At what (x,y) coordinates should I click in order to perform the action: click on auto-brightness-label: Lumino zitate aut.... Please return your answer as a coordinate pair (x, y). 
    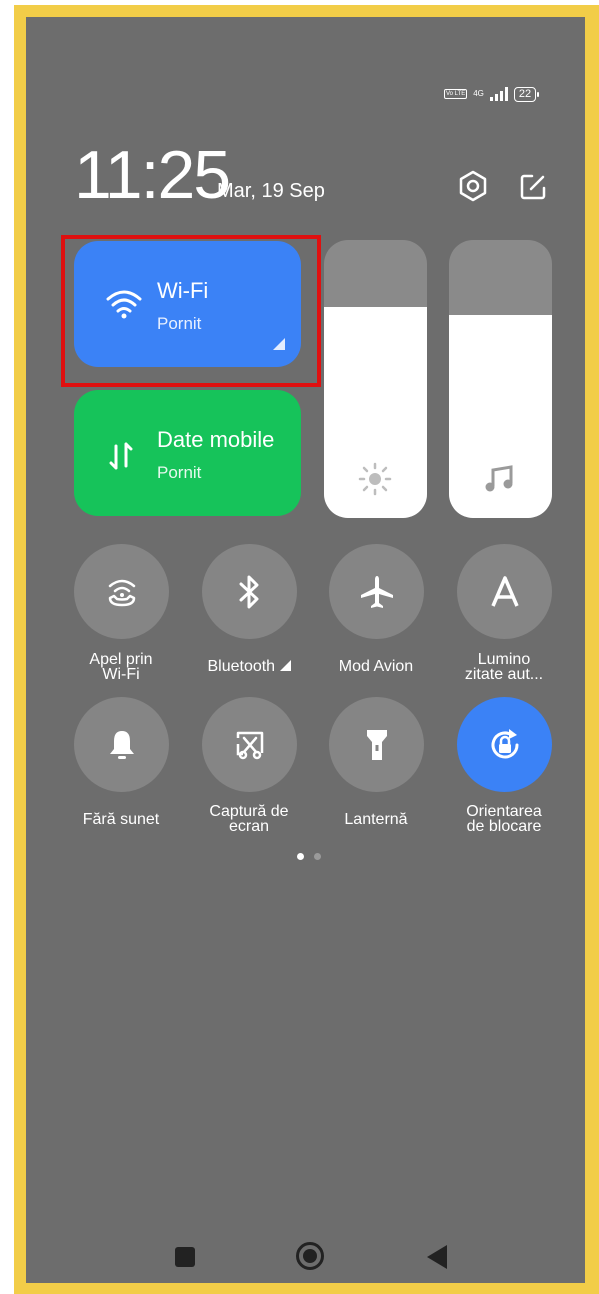
    Looking at the image, I should click on (504, 667).